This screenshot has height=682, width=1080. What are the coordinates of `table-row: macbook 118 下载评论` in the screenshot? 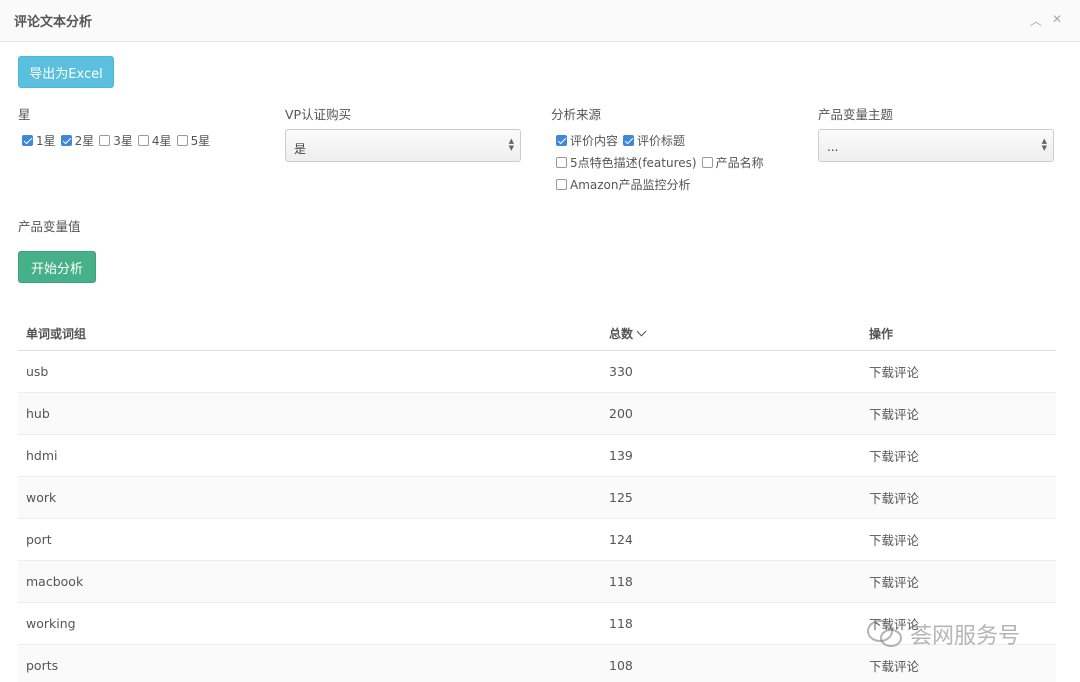 It's located at (537, 581).